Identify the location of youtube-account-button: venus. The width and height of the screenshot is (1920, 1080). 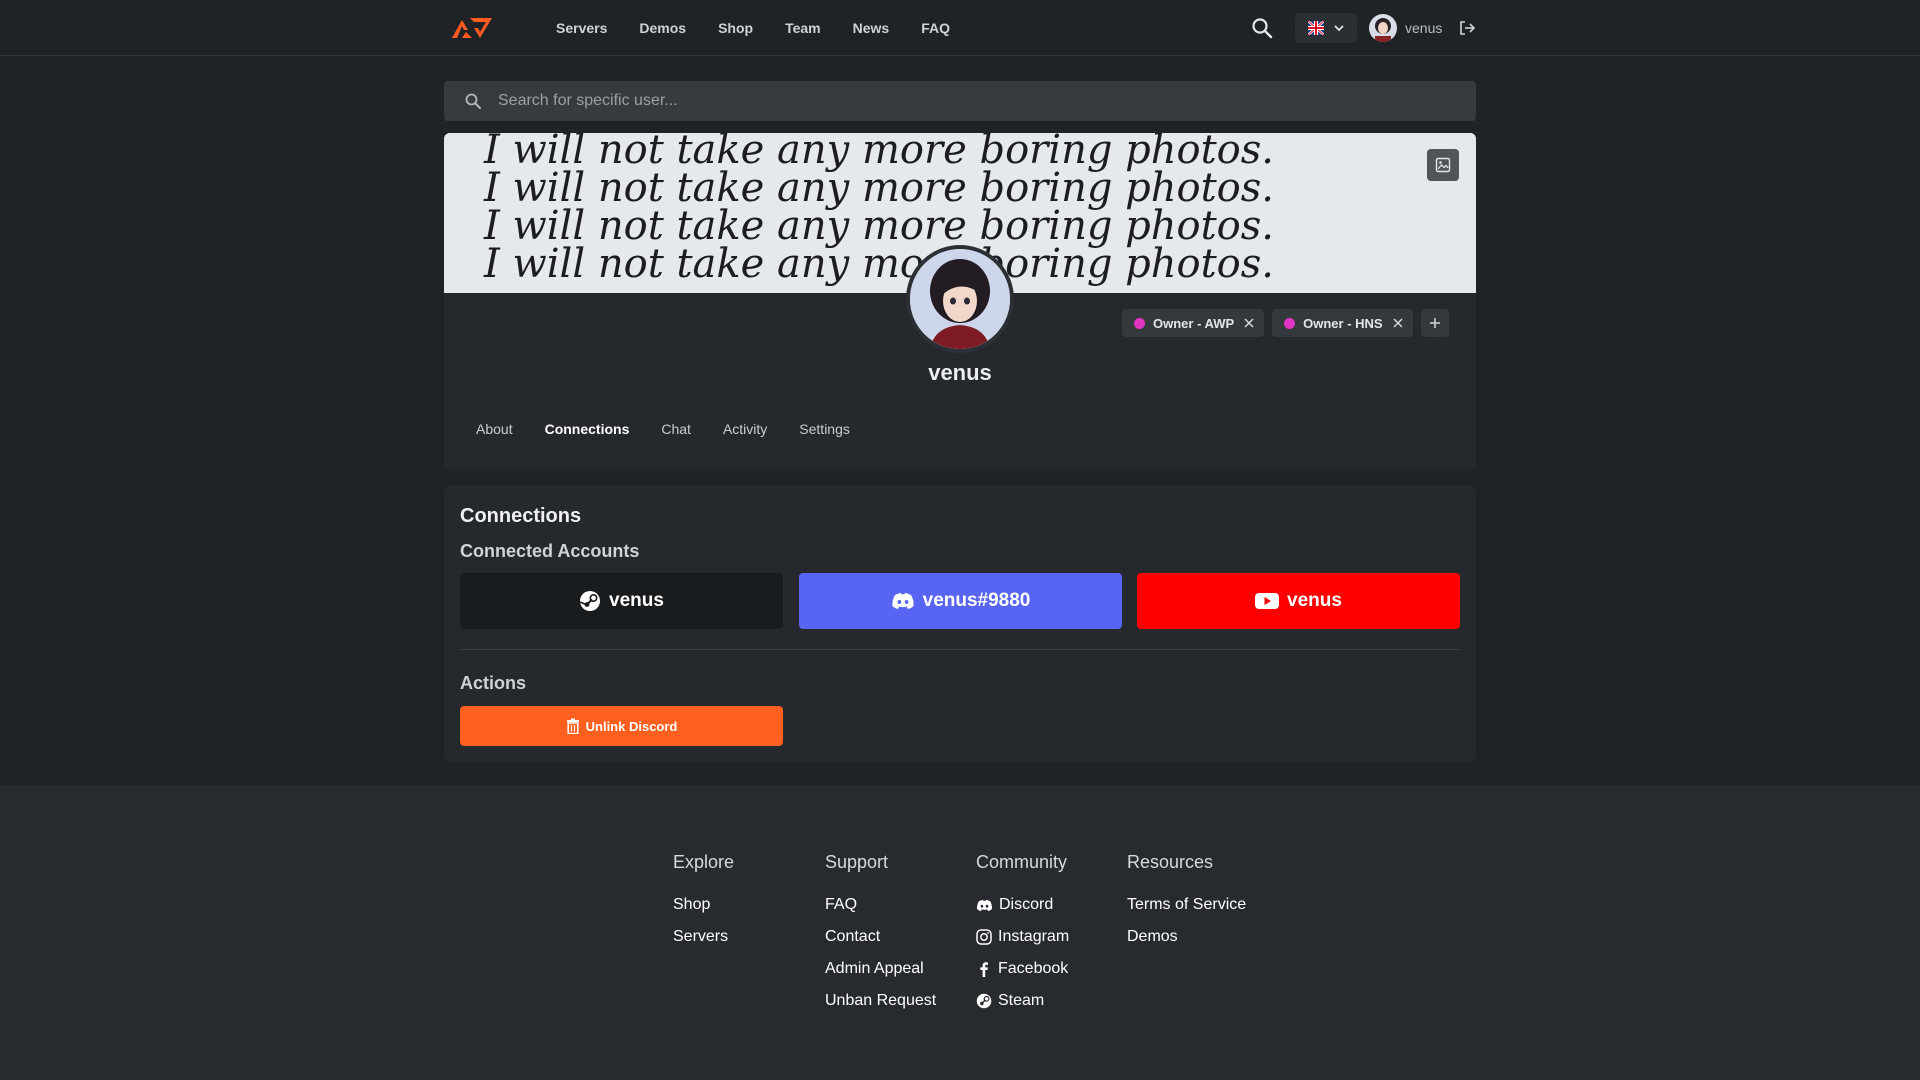
(1298, 601).